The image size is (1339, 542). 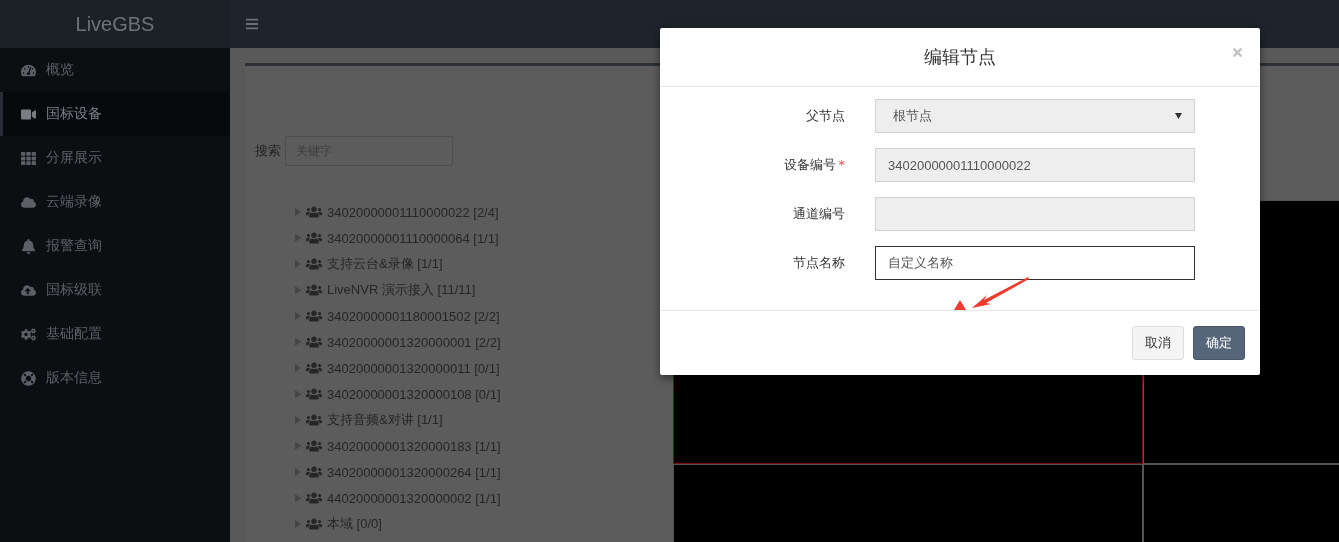 What do you see at coordinates (813, 165) in the screenshot?
I see `field-label: 设备编号 *` at bounding box center [813, 165].